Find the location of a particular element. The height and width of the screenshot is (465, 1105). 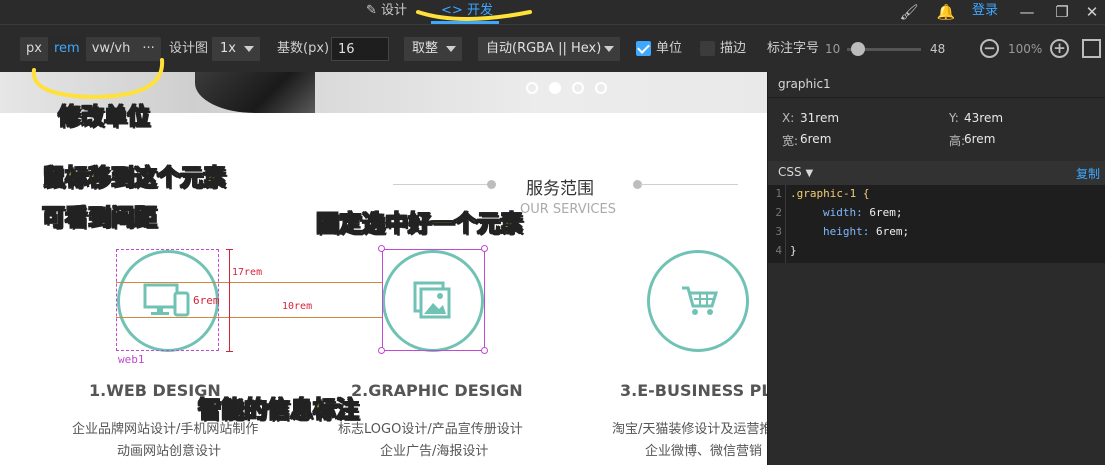

annotation-hover-line1: 鼠标移到这个元素 is located at coordinates (134, 178).